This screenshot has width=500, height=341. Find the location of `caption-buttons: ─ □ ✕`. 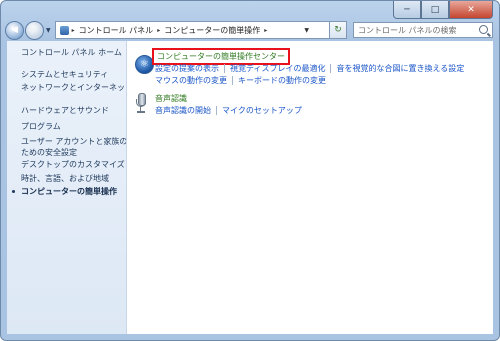

caption-buttons: ─ □ ✕ is located at coordinates (443, 10).